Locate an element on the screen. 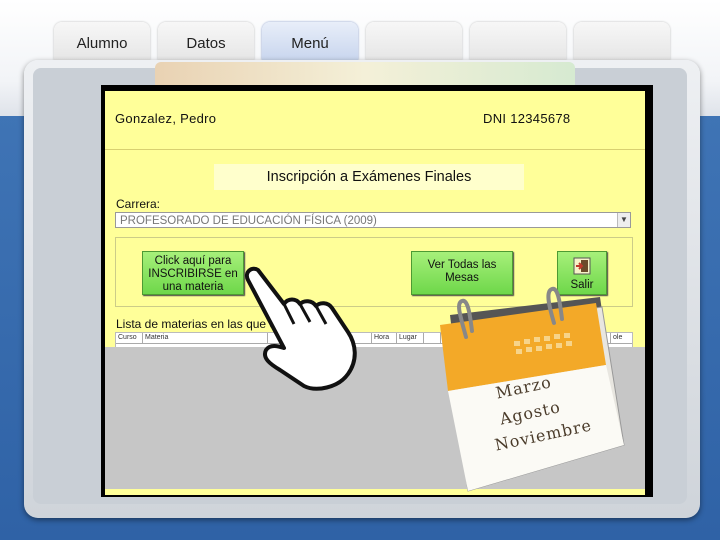 This screenshot has width=720, height=540. mesas-label-line2: Mesas is located at coordinates (462, 278).